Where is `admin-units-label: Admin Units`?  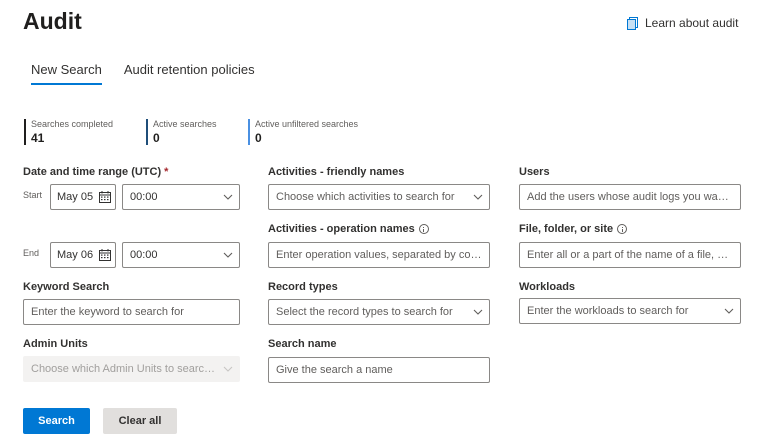 admin-units-label: Admin Units is located at coordinates (55, 344).